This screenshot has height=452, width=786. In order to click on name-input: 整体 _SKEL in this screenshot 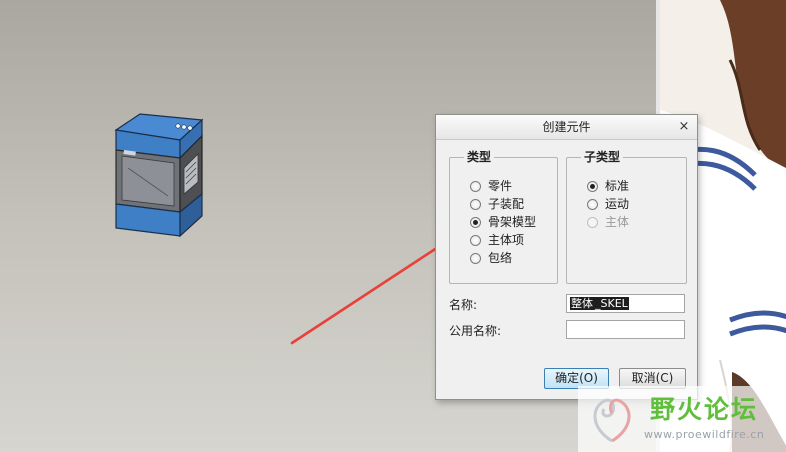, I will do `click(625, 303)`.